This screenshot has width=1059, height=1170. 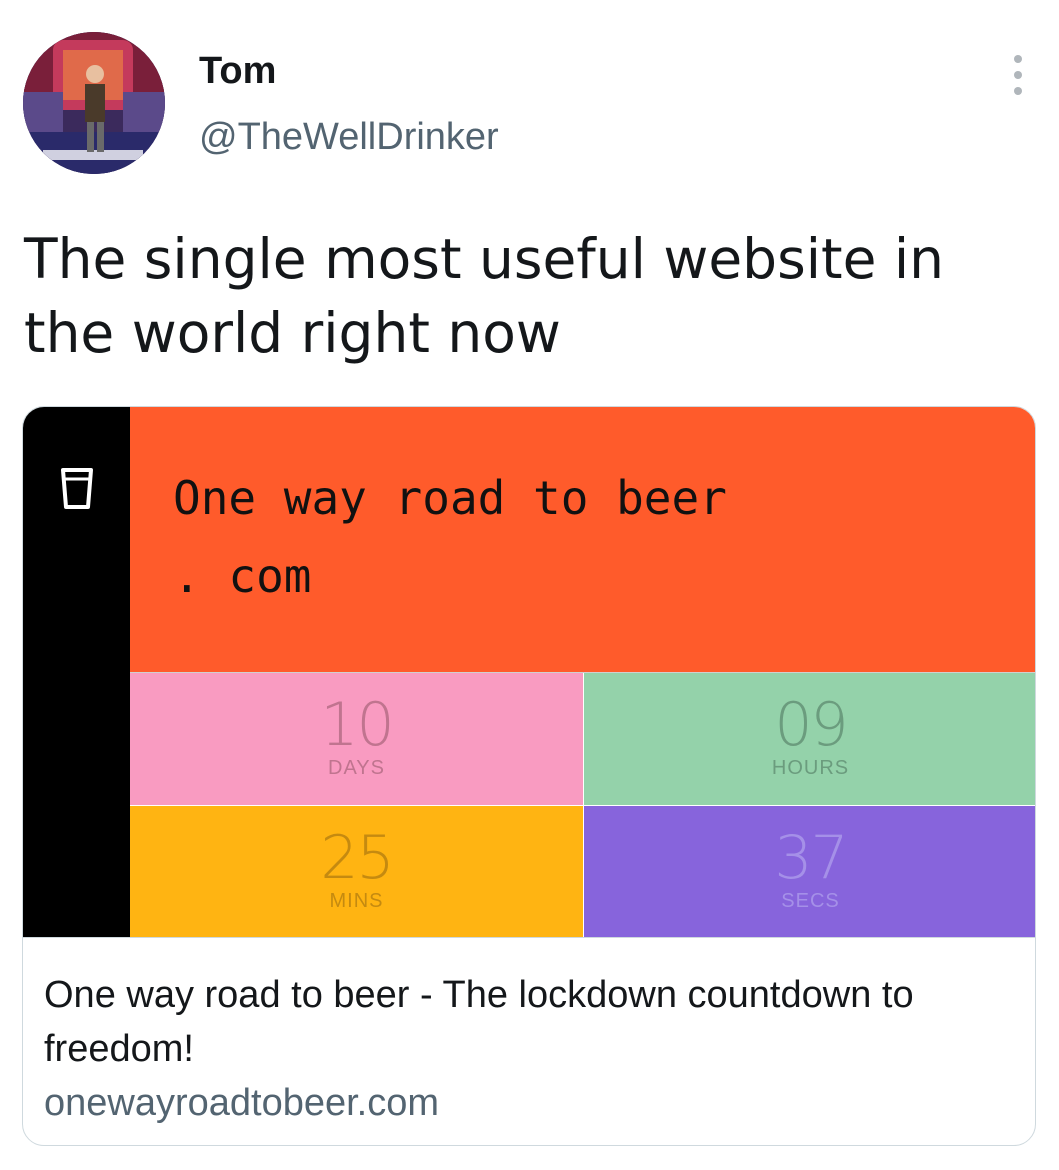 What do you see at coordinates (241, 1103) in the screenshot?
I see `card-domain: onewayroadtobeer.com` at bounding box center [241, 1103].